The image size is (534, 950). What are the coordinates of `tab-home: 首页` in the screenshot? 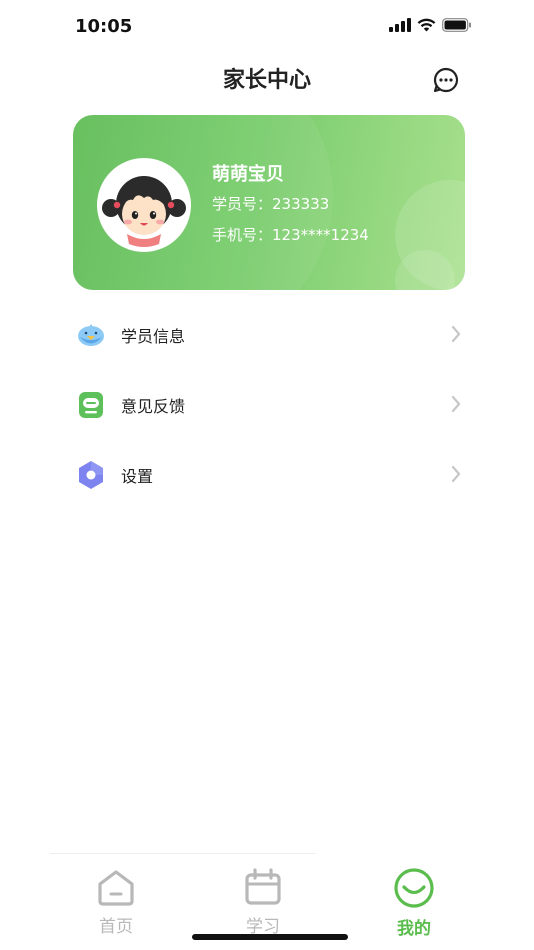 It's located at (116, 902).